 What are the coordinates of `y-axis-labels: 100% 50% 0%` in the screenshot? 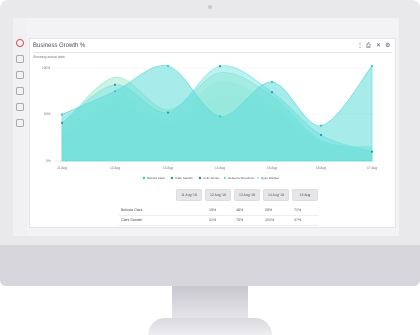 It's located at (46, 114).